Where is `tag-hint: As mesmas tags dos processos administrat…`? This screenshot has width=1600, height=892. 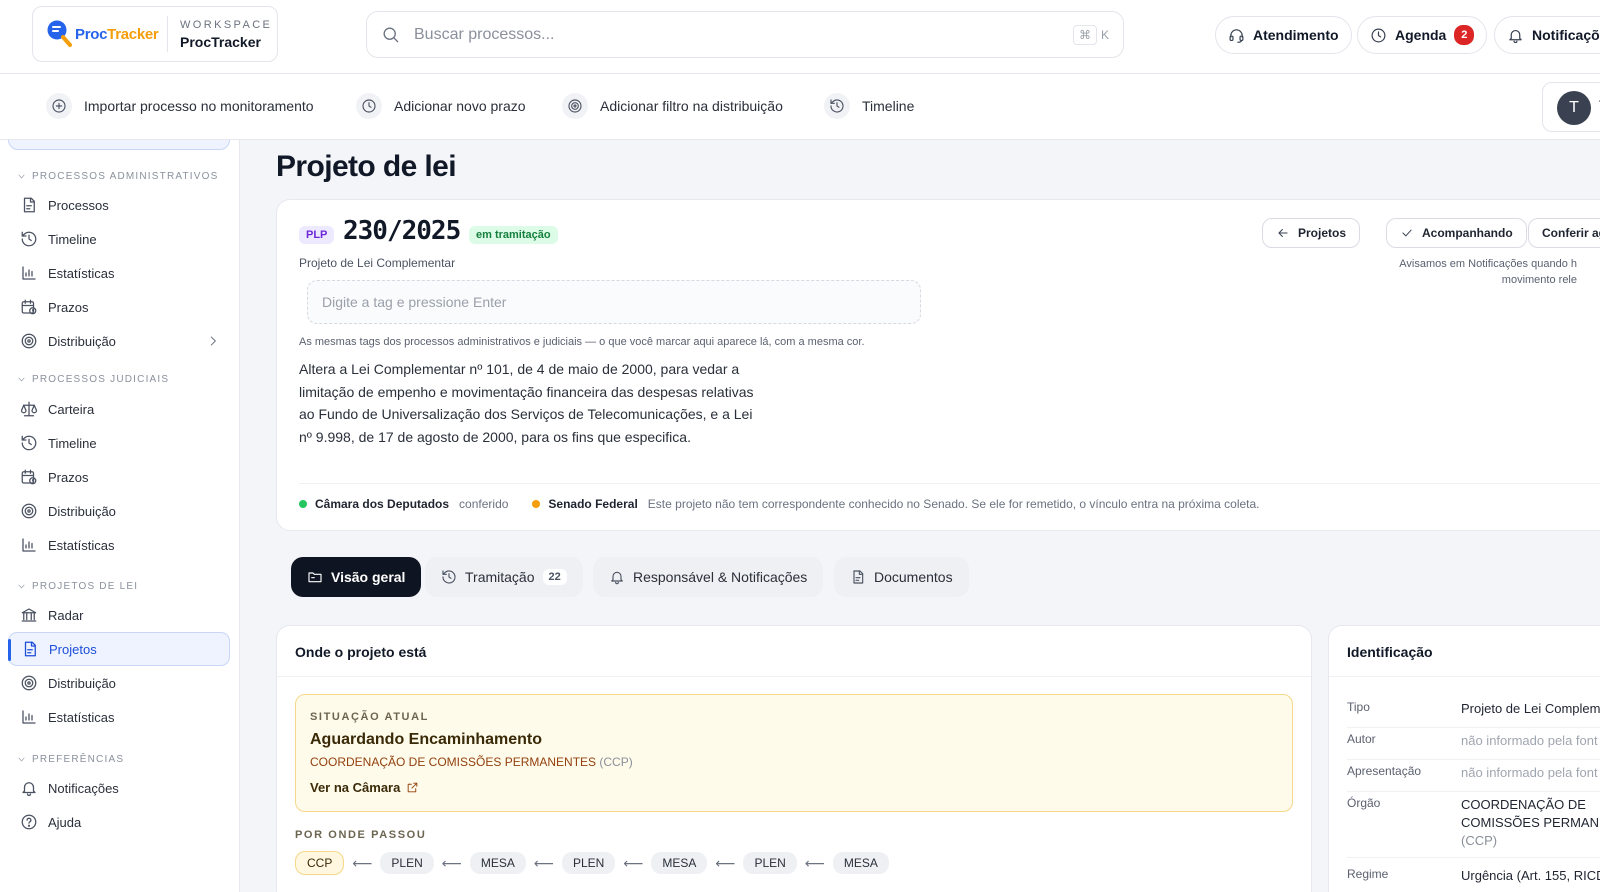
tag-hint: As mesmas tags dos processos administrat… is located at coordinates (582, 342).